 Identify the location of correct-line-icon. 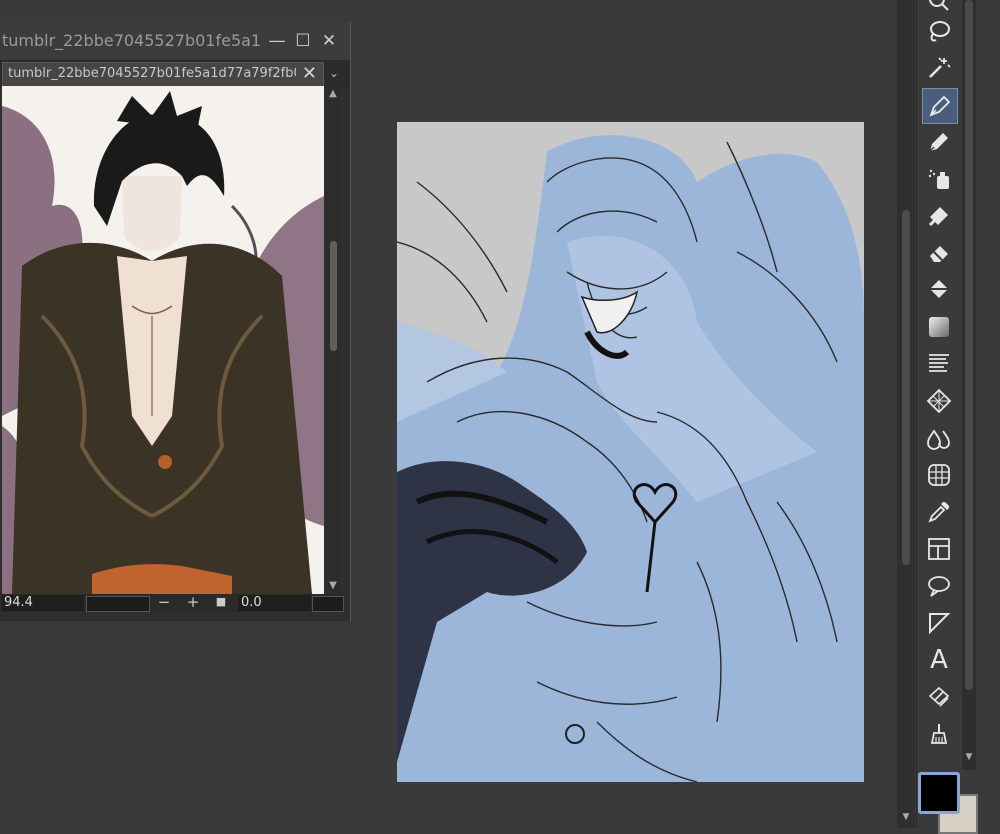
(939, 696).